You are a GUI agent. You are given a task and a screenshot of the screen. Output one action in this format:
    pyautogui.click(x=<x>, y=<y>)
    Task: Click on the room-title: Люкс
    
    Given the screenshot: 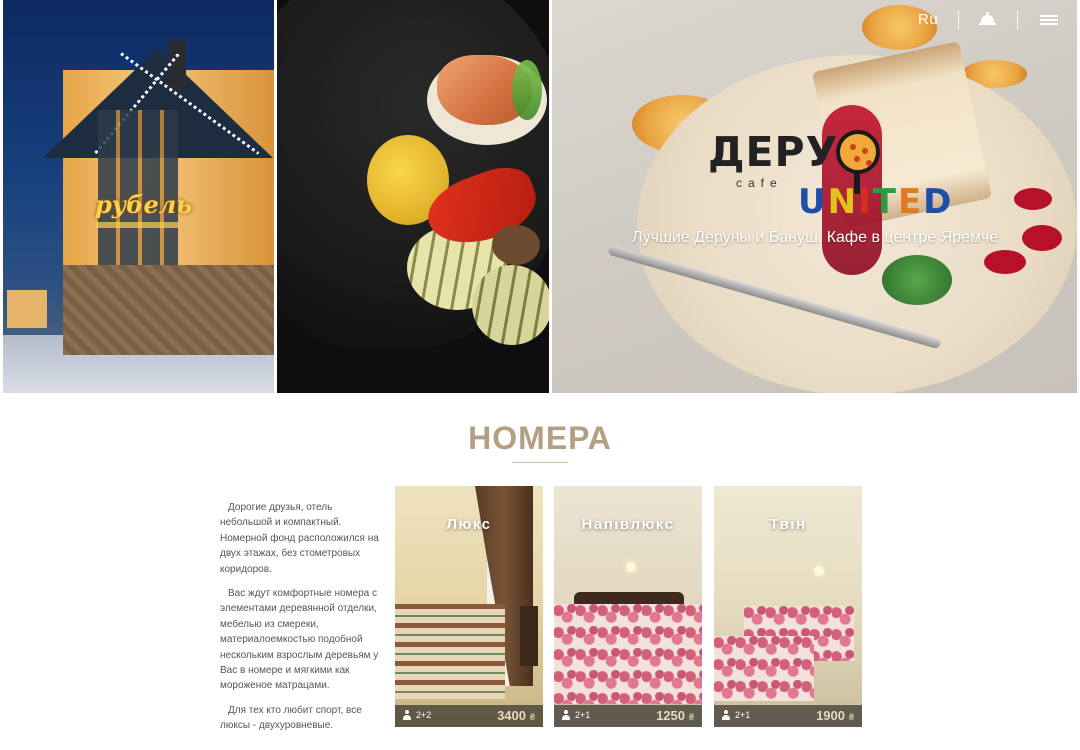 What is the action you would take?
    pyautogui.click(x=469, y=524)
    